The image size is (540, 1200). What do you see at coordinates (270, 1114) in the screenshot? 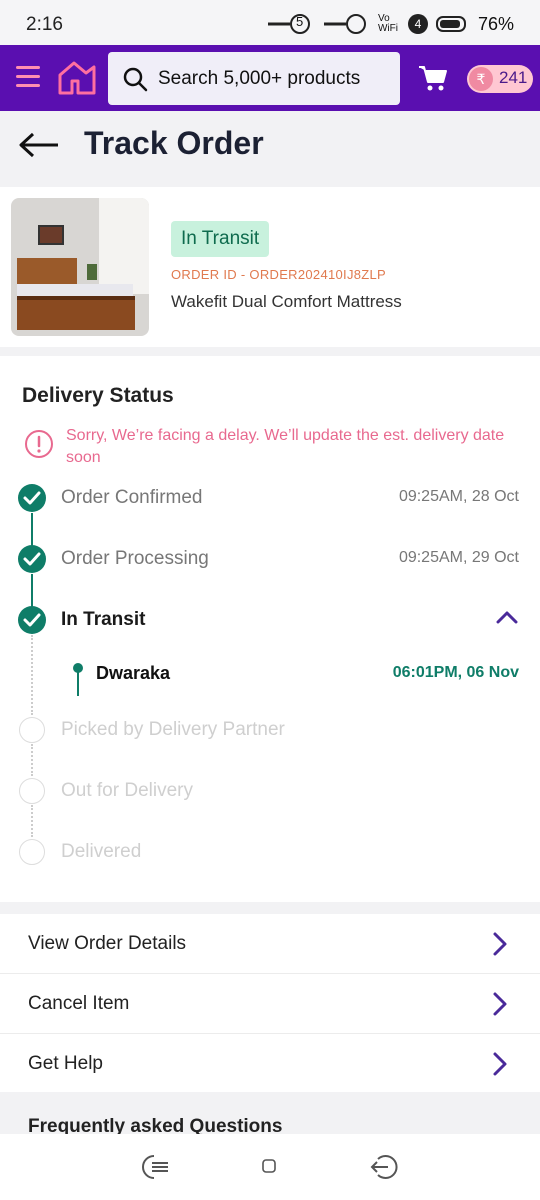
I see `faq-section: Frequently asked Questions` at bounding box center [270, 1114].